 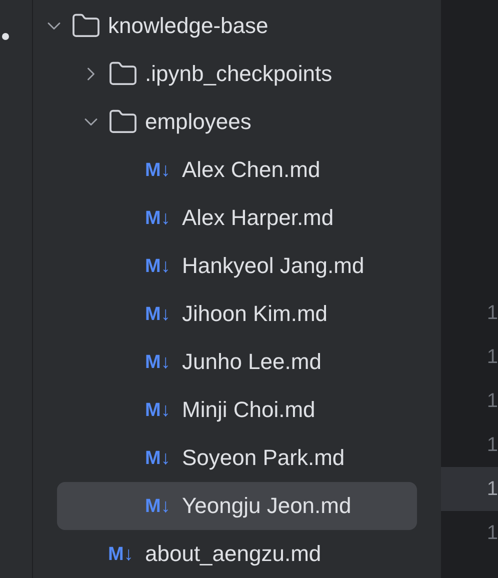 I want to click on file-name: about_aengzu.md, so click(x=233, y=554).